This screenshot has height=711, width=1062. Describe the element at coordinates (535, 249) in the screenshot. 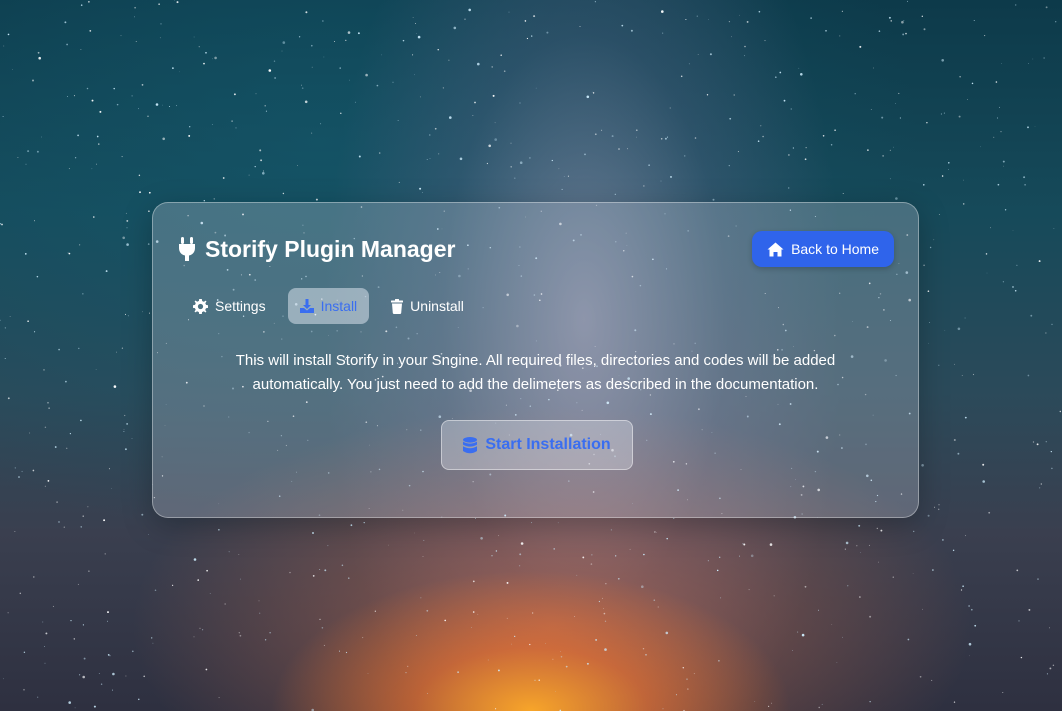

I see `card-header: Storify Plugin Manager Back to Home` at that location.